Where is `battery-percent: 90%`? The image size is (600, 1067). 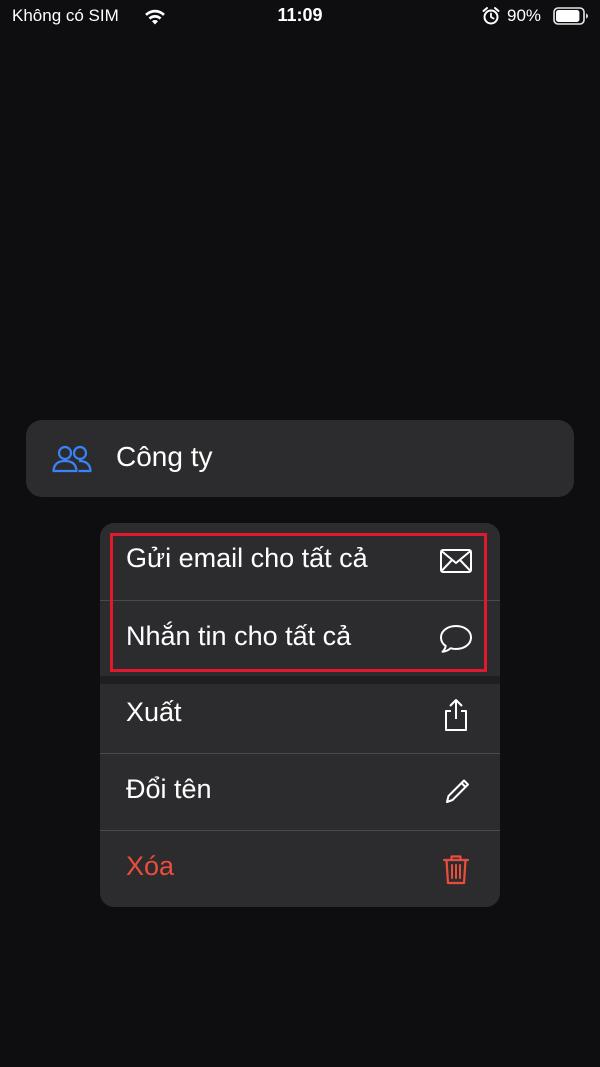
battery-percent: 90% is located at coordinates (524, 15).